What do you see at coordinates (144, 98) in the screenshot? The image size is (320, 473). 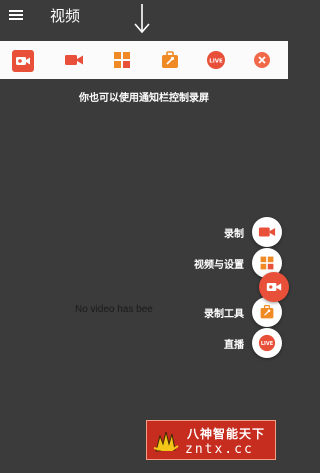 I see `notification-hint: 你也可以使用通知栏控制录屏` at bounding box center [144, 98].